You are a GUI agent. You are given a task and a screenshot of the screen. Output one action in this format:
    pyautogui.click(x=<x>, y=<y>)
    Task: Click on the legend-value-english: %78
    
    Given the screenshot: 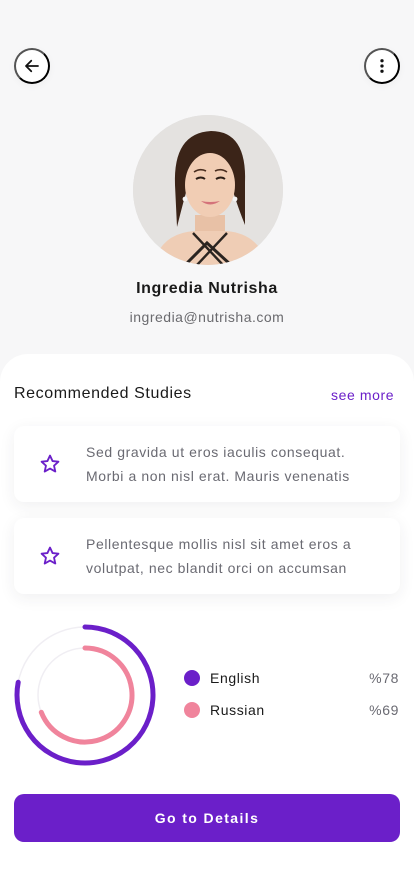 What is the action you would take?
    pyautogui.click(x=384, y=678)
    